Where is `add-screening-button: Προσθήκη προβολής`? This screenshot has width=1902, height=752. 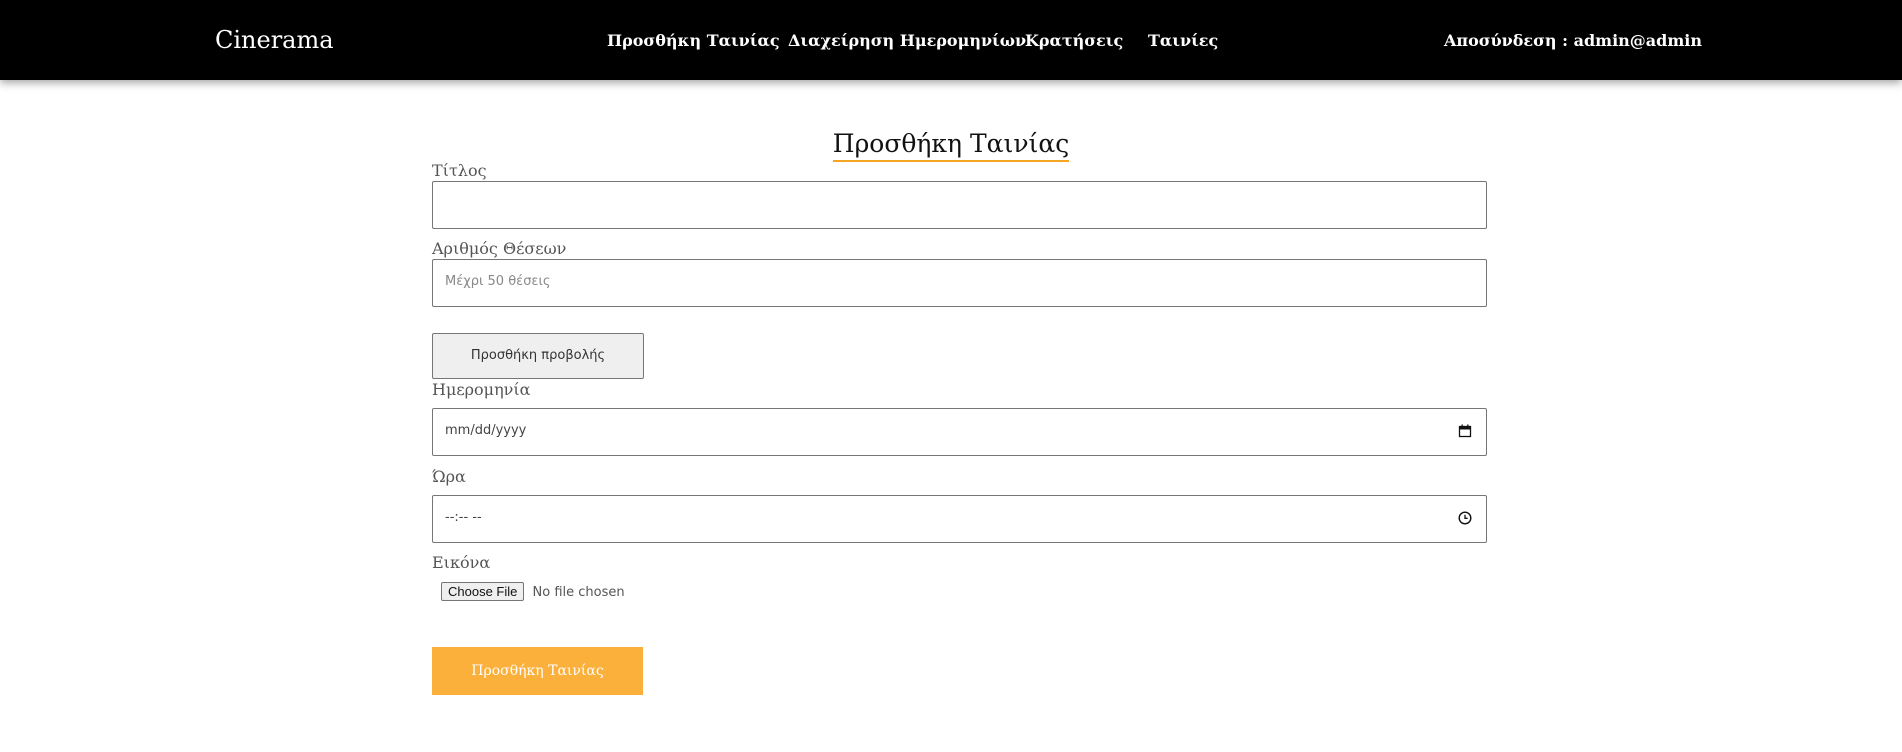 add-screening-button: Προσθήκη προβολής is located at coordinates (538, 356).